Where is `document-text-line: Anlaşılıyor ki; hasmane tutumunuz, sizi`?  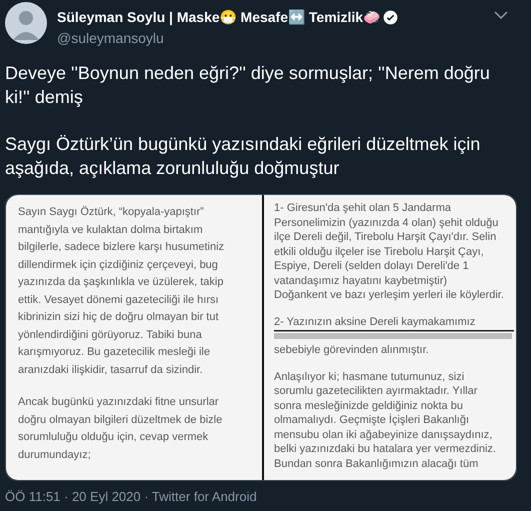 document-text-line: Anlaşılıyor ki; hasmane tutumunuz, sizi is located at coordinates (369, 377).